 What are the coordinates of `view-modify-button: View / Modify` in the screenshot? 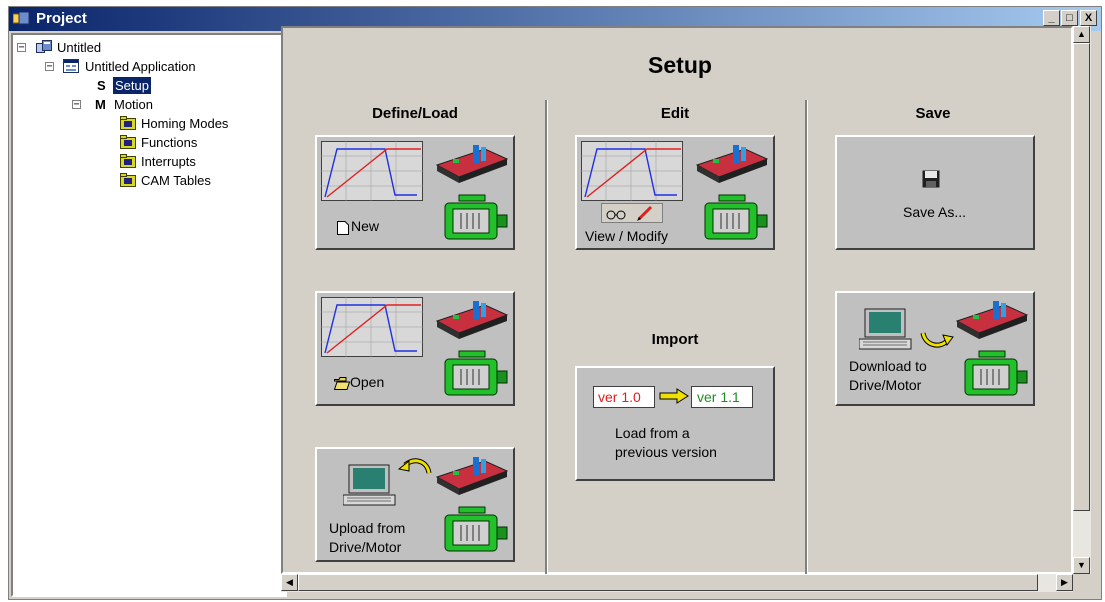 It's located at (675, 192).